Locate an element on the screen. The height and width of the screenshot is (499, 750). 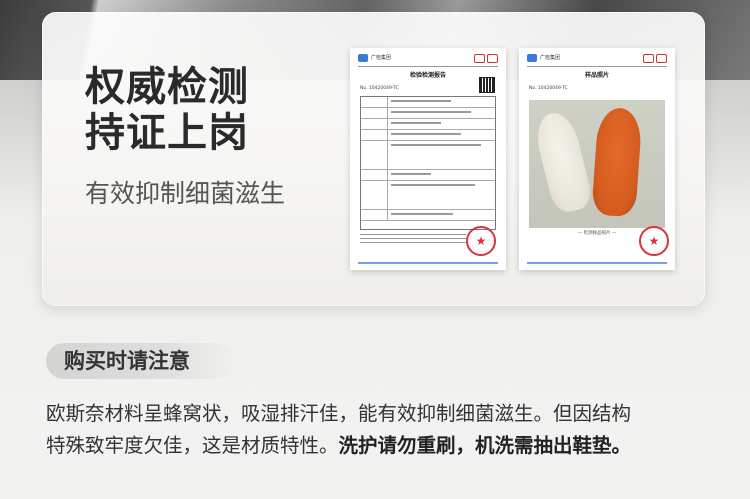
insole-sample-photo is located at coordinates (597, 164).